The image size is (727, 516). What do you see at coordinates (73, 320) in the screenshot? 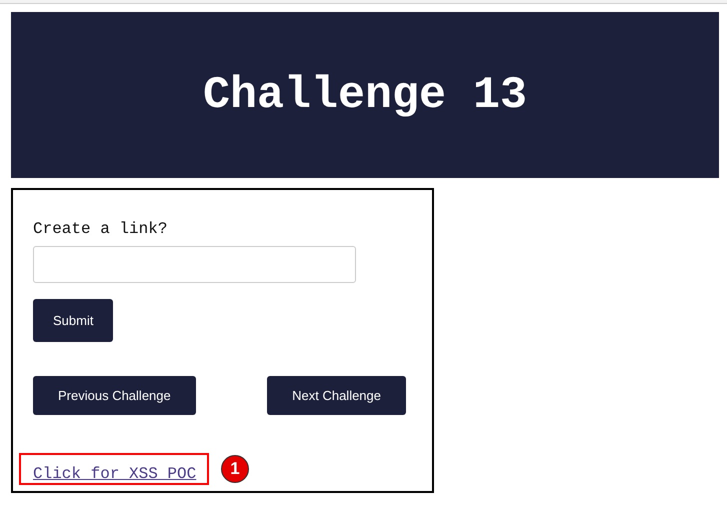
I see `submit-button: Submit` at bounding box center [73, 320].